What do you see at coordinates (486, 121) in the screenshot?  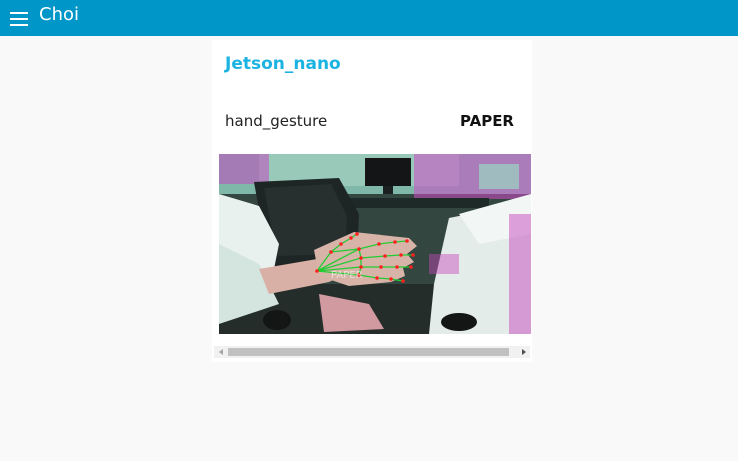 I see `text-widget-value: PAPER` at bounding box center [486, 121].